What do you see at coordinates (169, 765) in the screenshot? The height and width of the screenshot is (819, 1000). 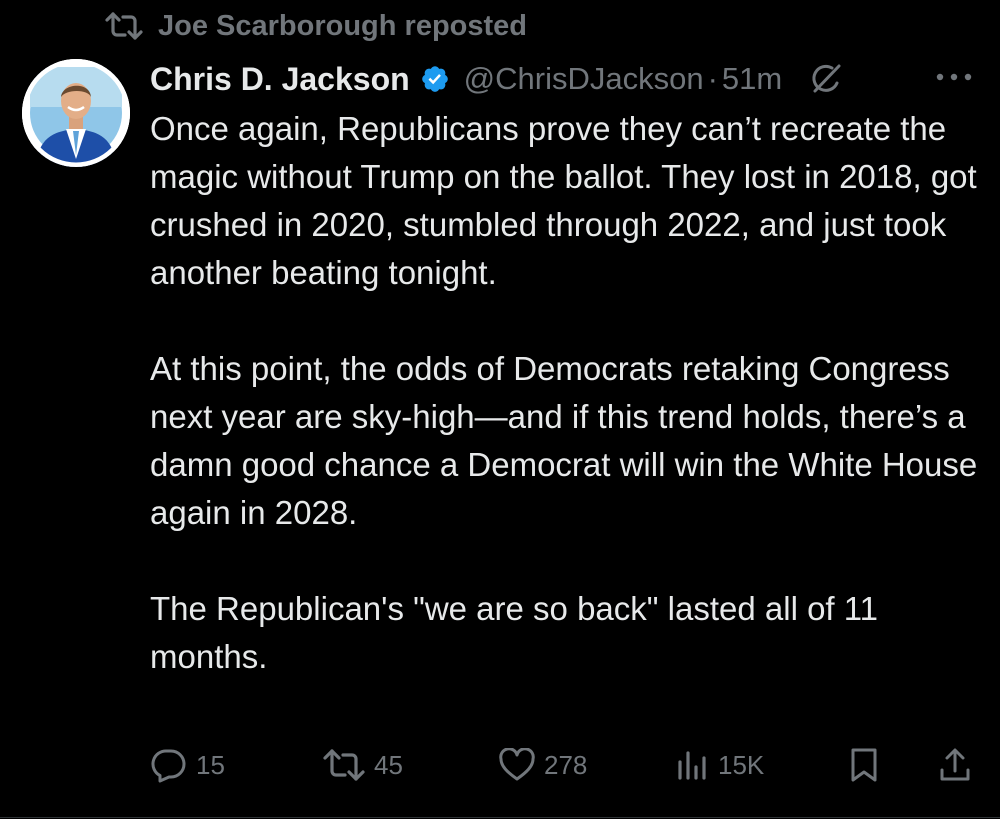 I see `reply-icon` at bounding box center [169, 765].